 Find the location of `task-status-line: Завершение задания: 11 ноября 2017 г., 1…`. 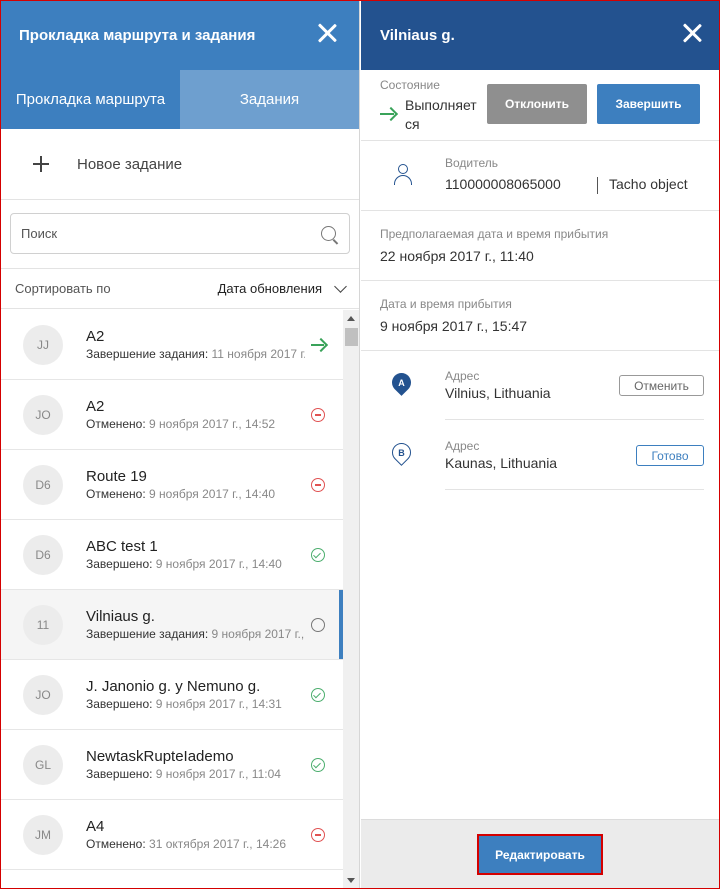

task-status-line: Завершение задания: 11 ноября 2017 г., 1… is located at coordinates (195, 354).